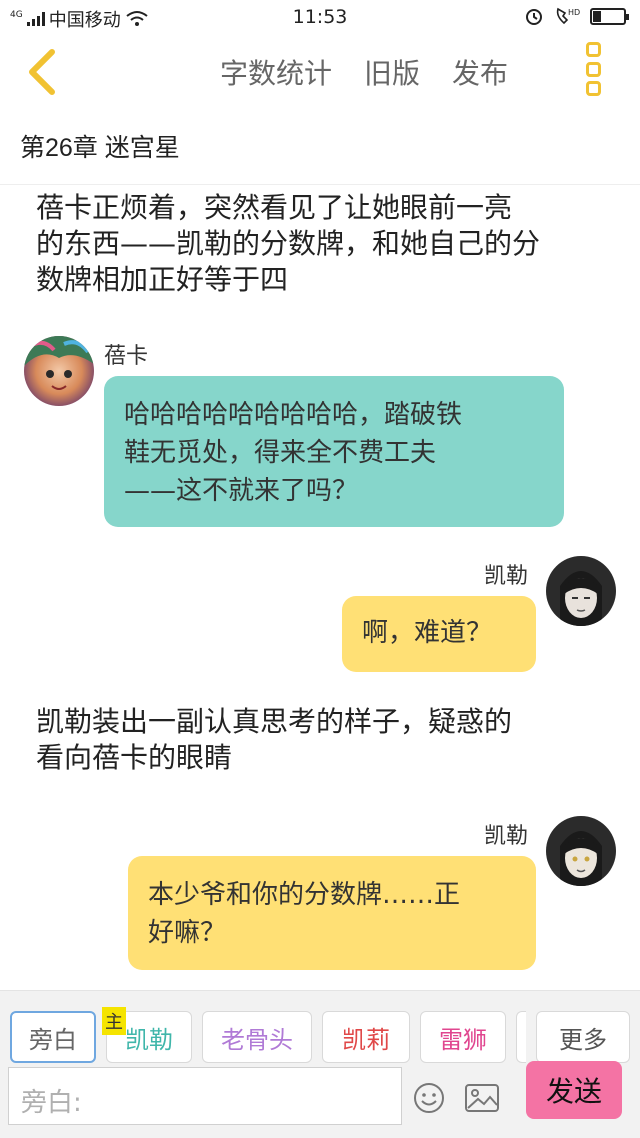 The width and height of the screenshot is (640, 1138). Describe the element at coordinates (257, 1039) in the screenshot. I see `role-label: 老骨头` at that location.